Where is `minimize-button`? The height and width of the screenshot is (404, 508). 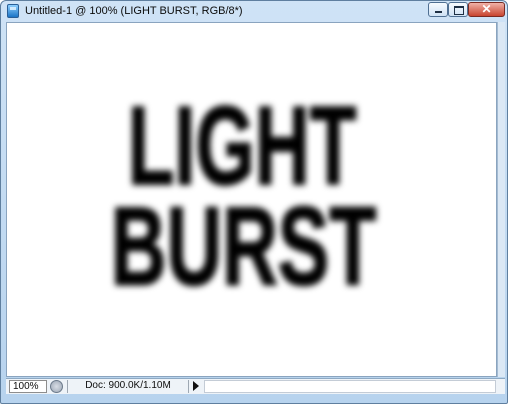 minimize-button is located at coordinates (438, 9).